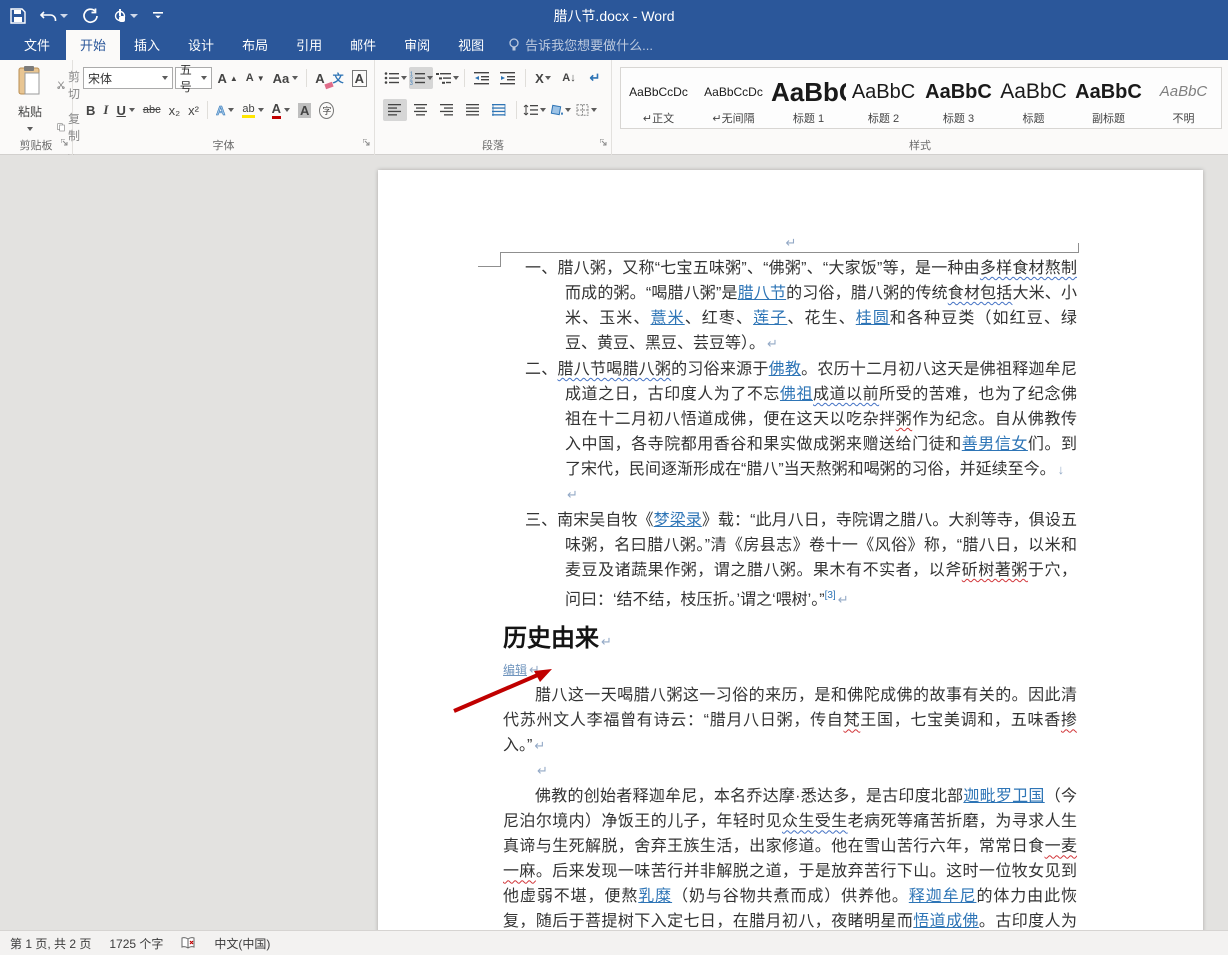 The image size is (1228, 955). Describe the element at coordinates (499, 110) in the screenshot. I see `distribute-button` at that location.